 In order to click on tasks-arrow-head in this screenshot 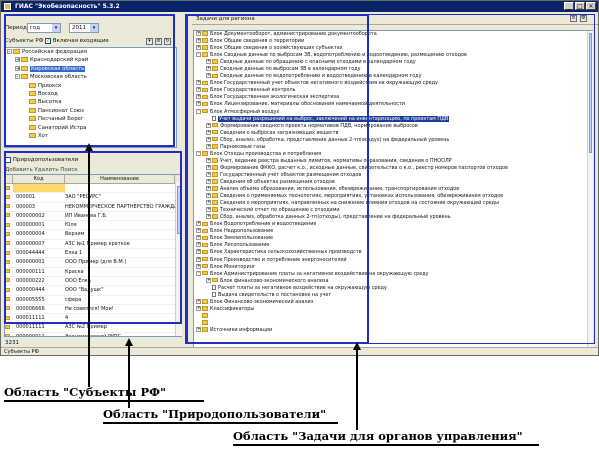, I will do `click(357, 346)`.